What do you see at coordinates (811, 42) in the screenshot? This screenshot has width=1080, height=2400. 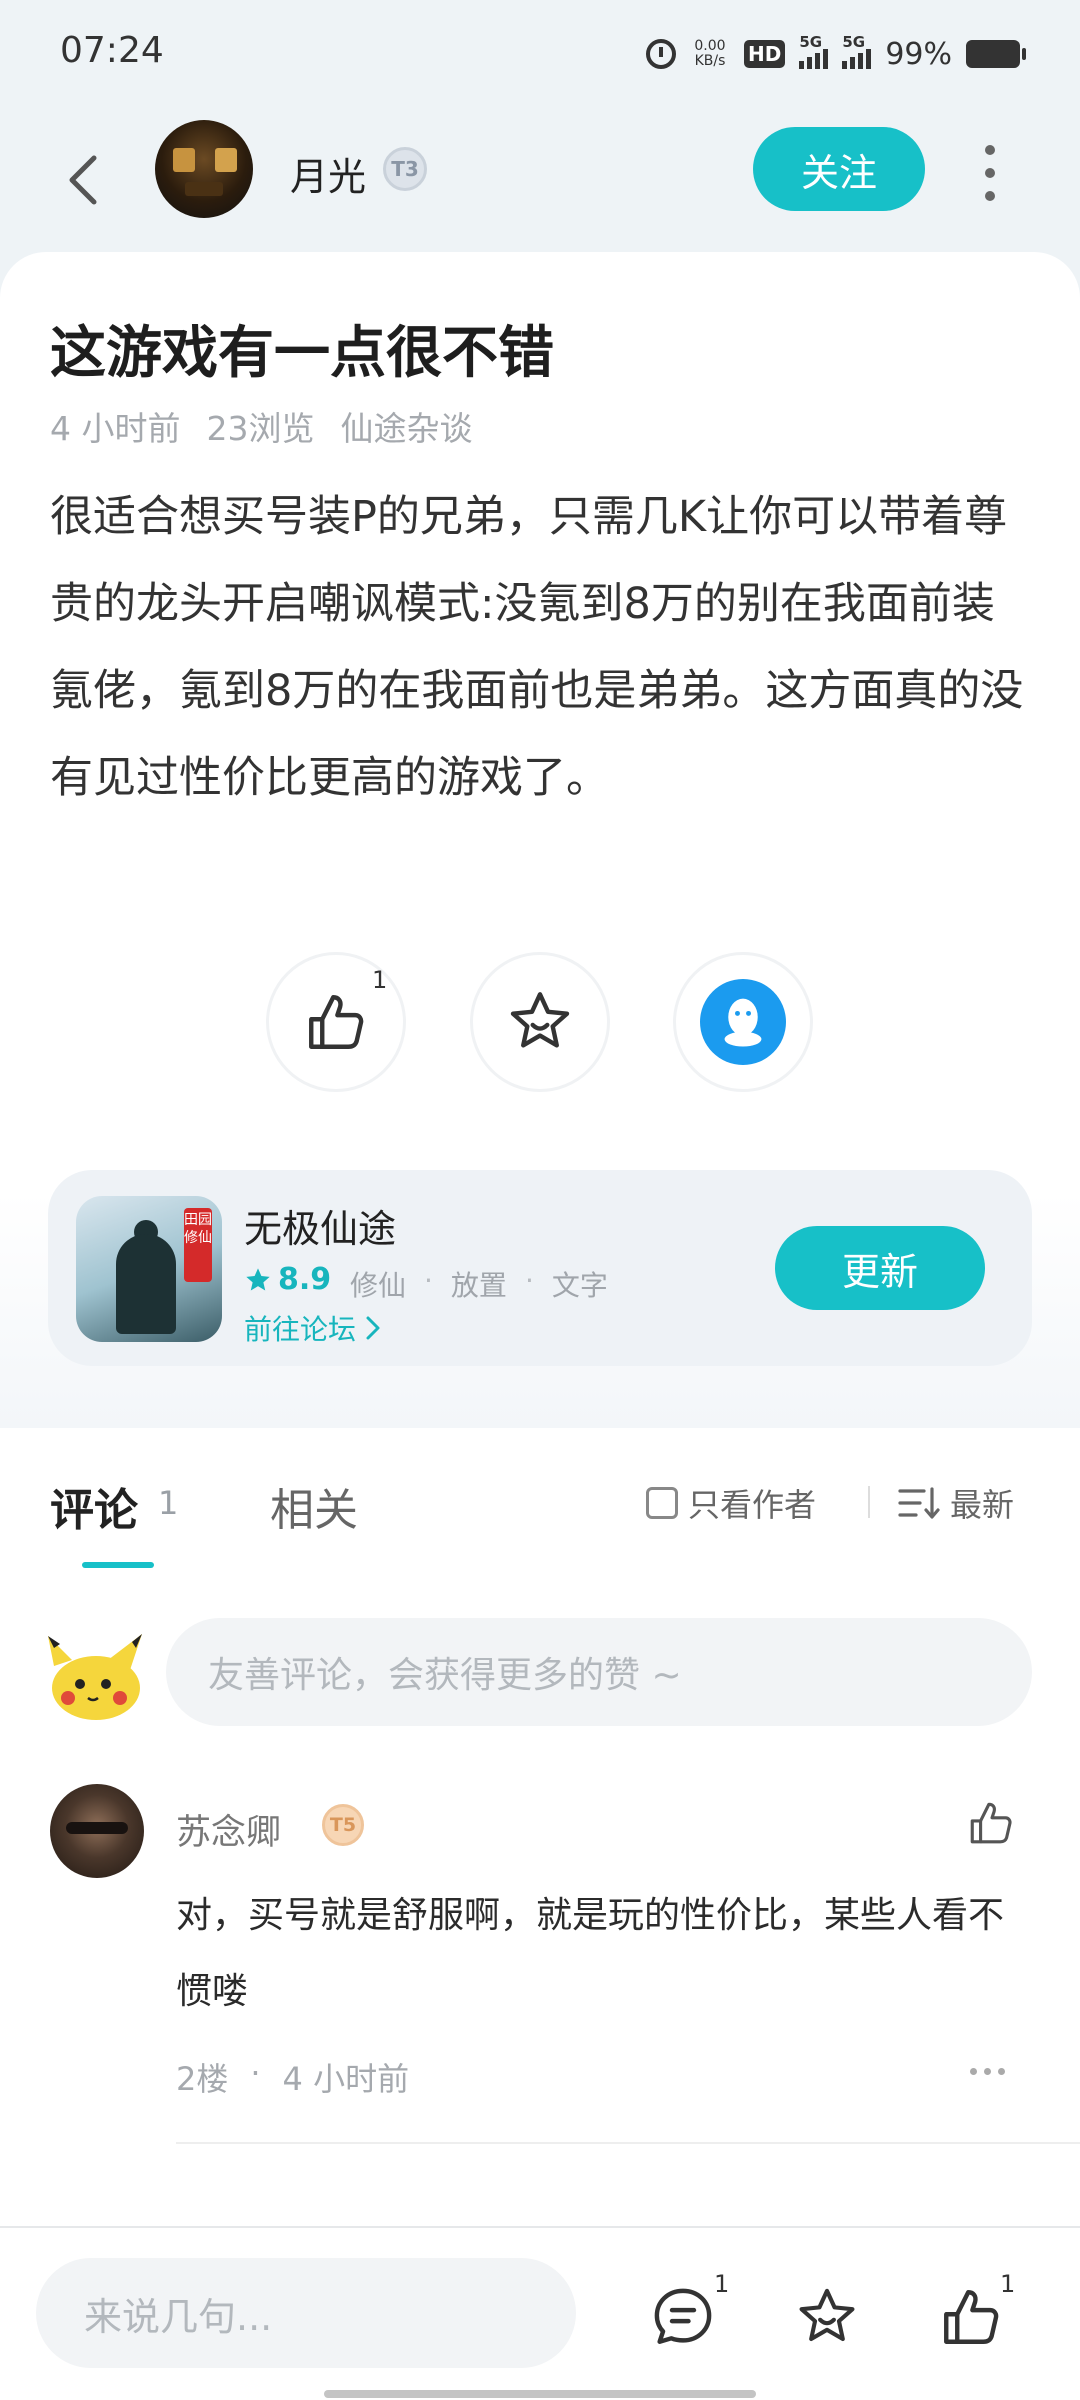 I see `signal-5g-label: 5G` at bounding box center [811, 42].